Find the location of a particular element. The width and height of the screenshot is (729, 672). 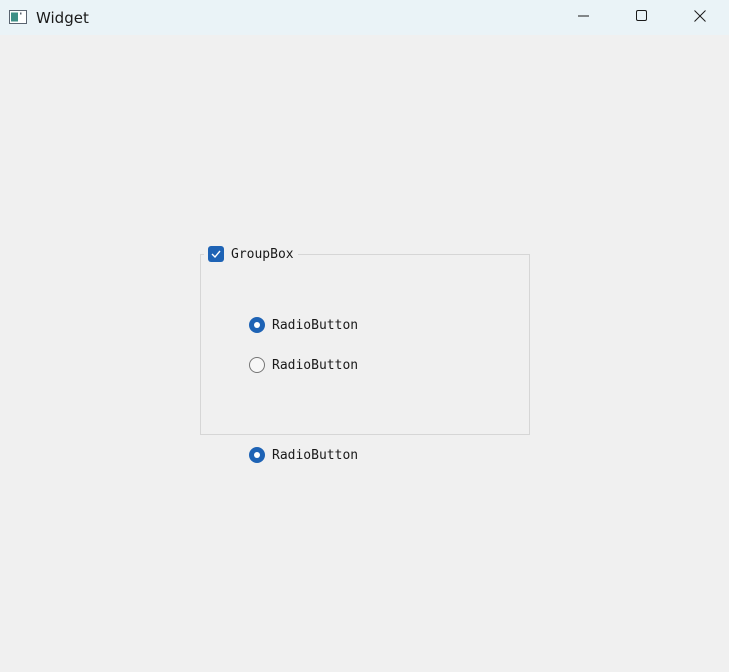

radio-button-1: RadioButton is located at coordinates (303, 325).